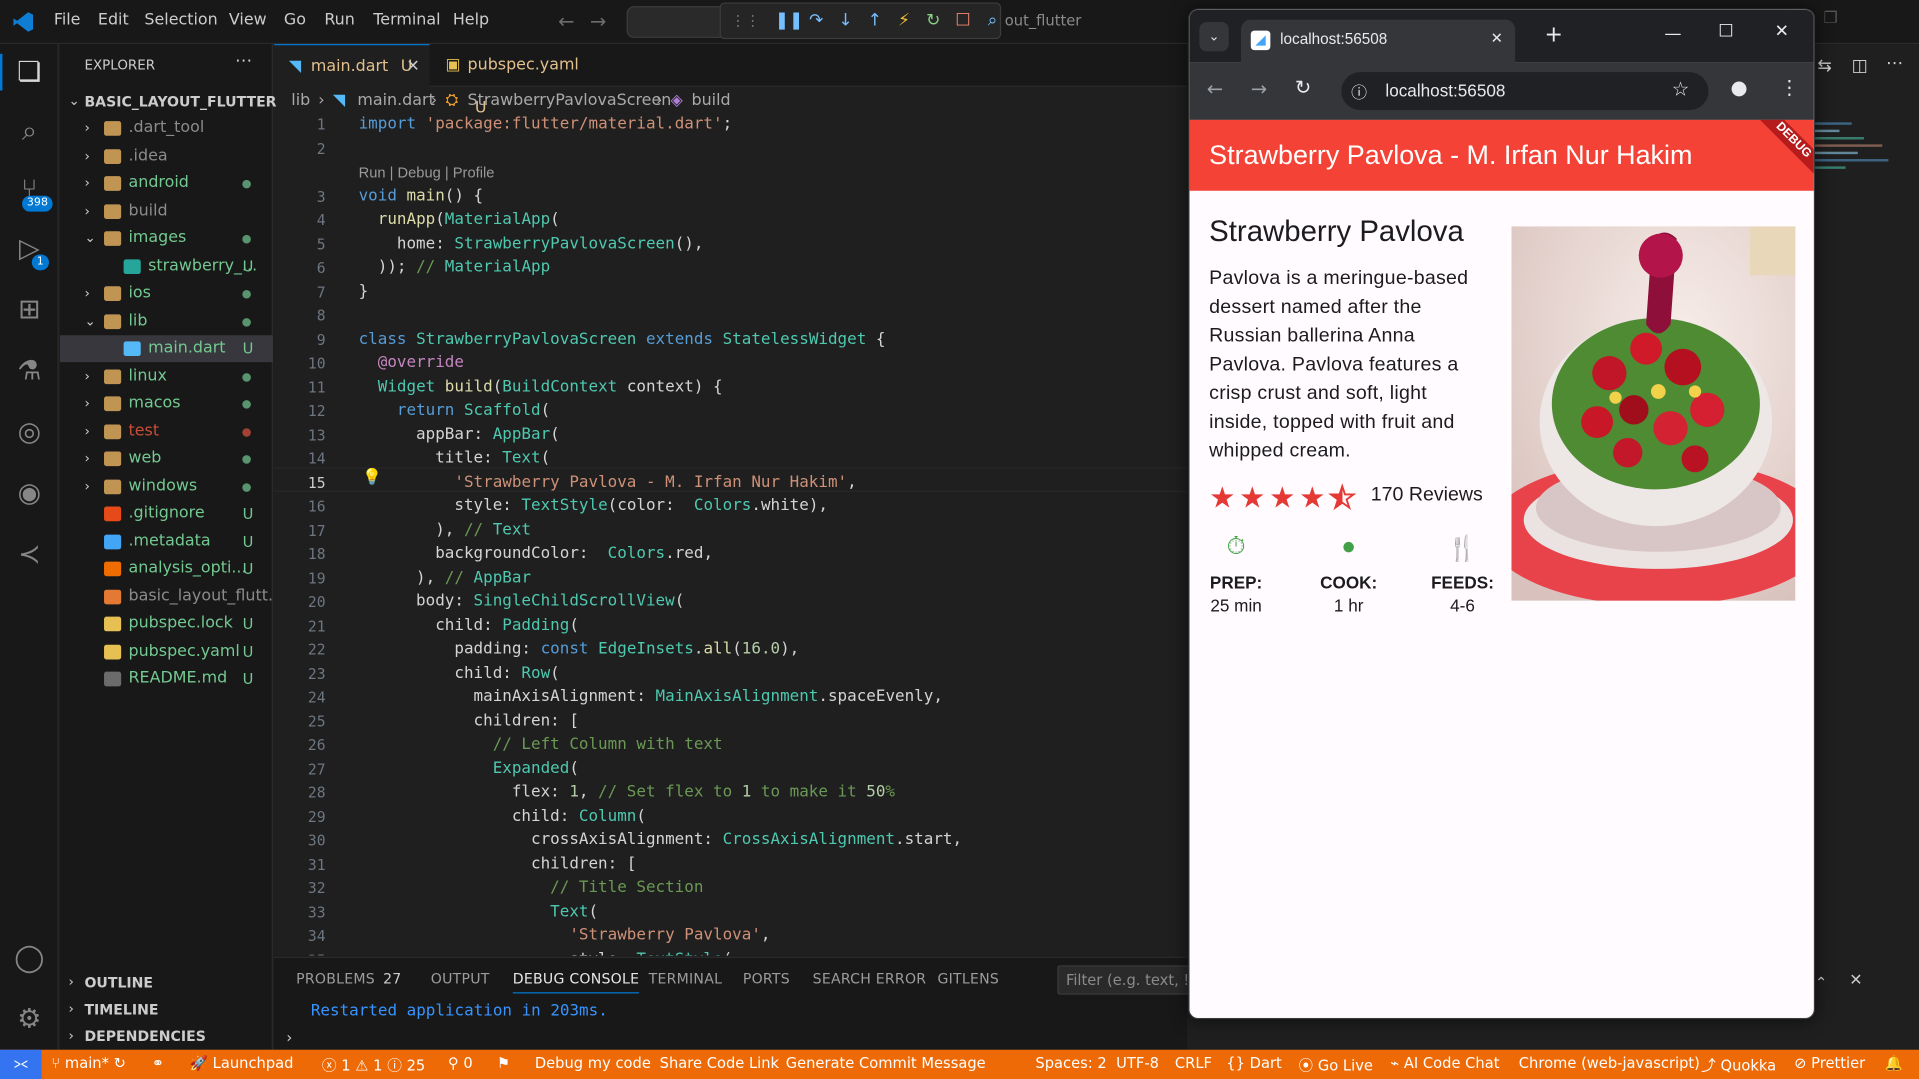  I want to click on explorer-item: › macos, so click(166, 403).